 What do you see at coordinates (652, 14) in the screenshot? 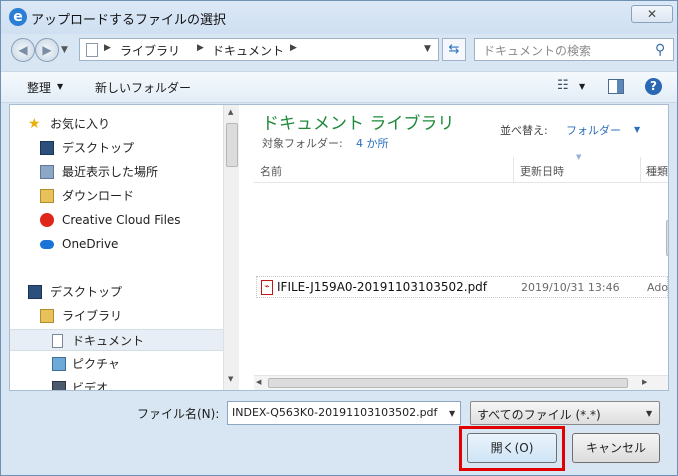
I see `close-button: ✕` at bounding box center [652, 14].